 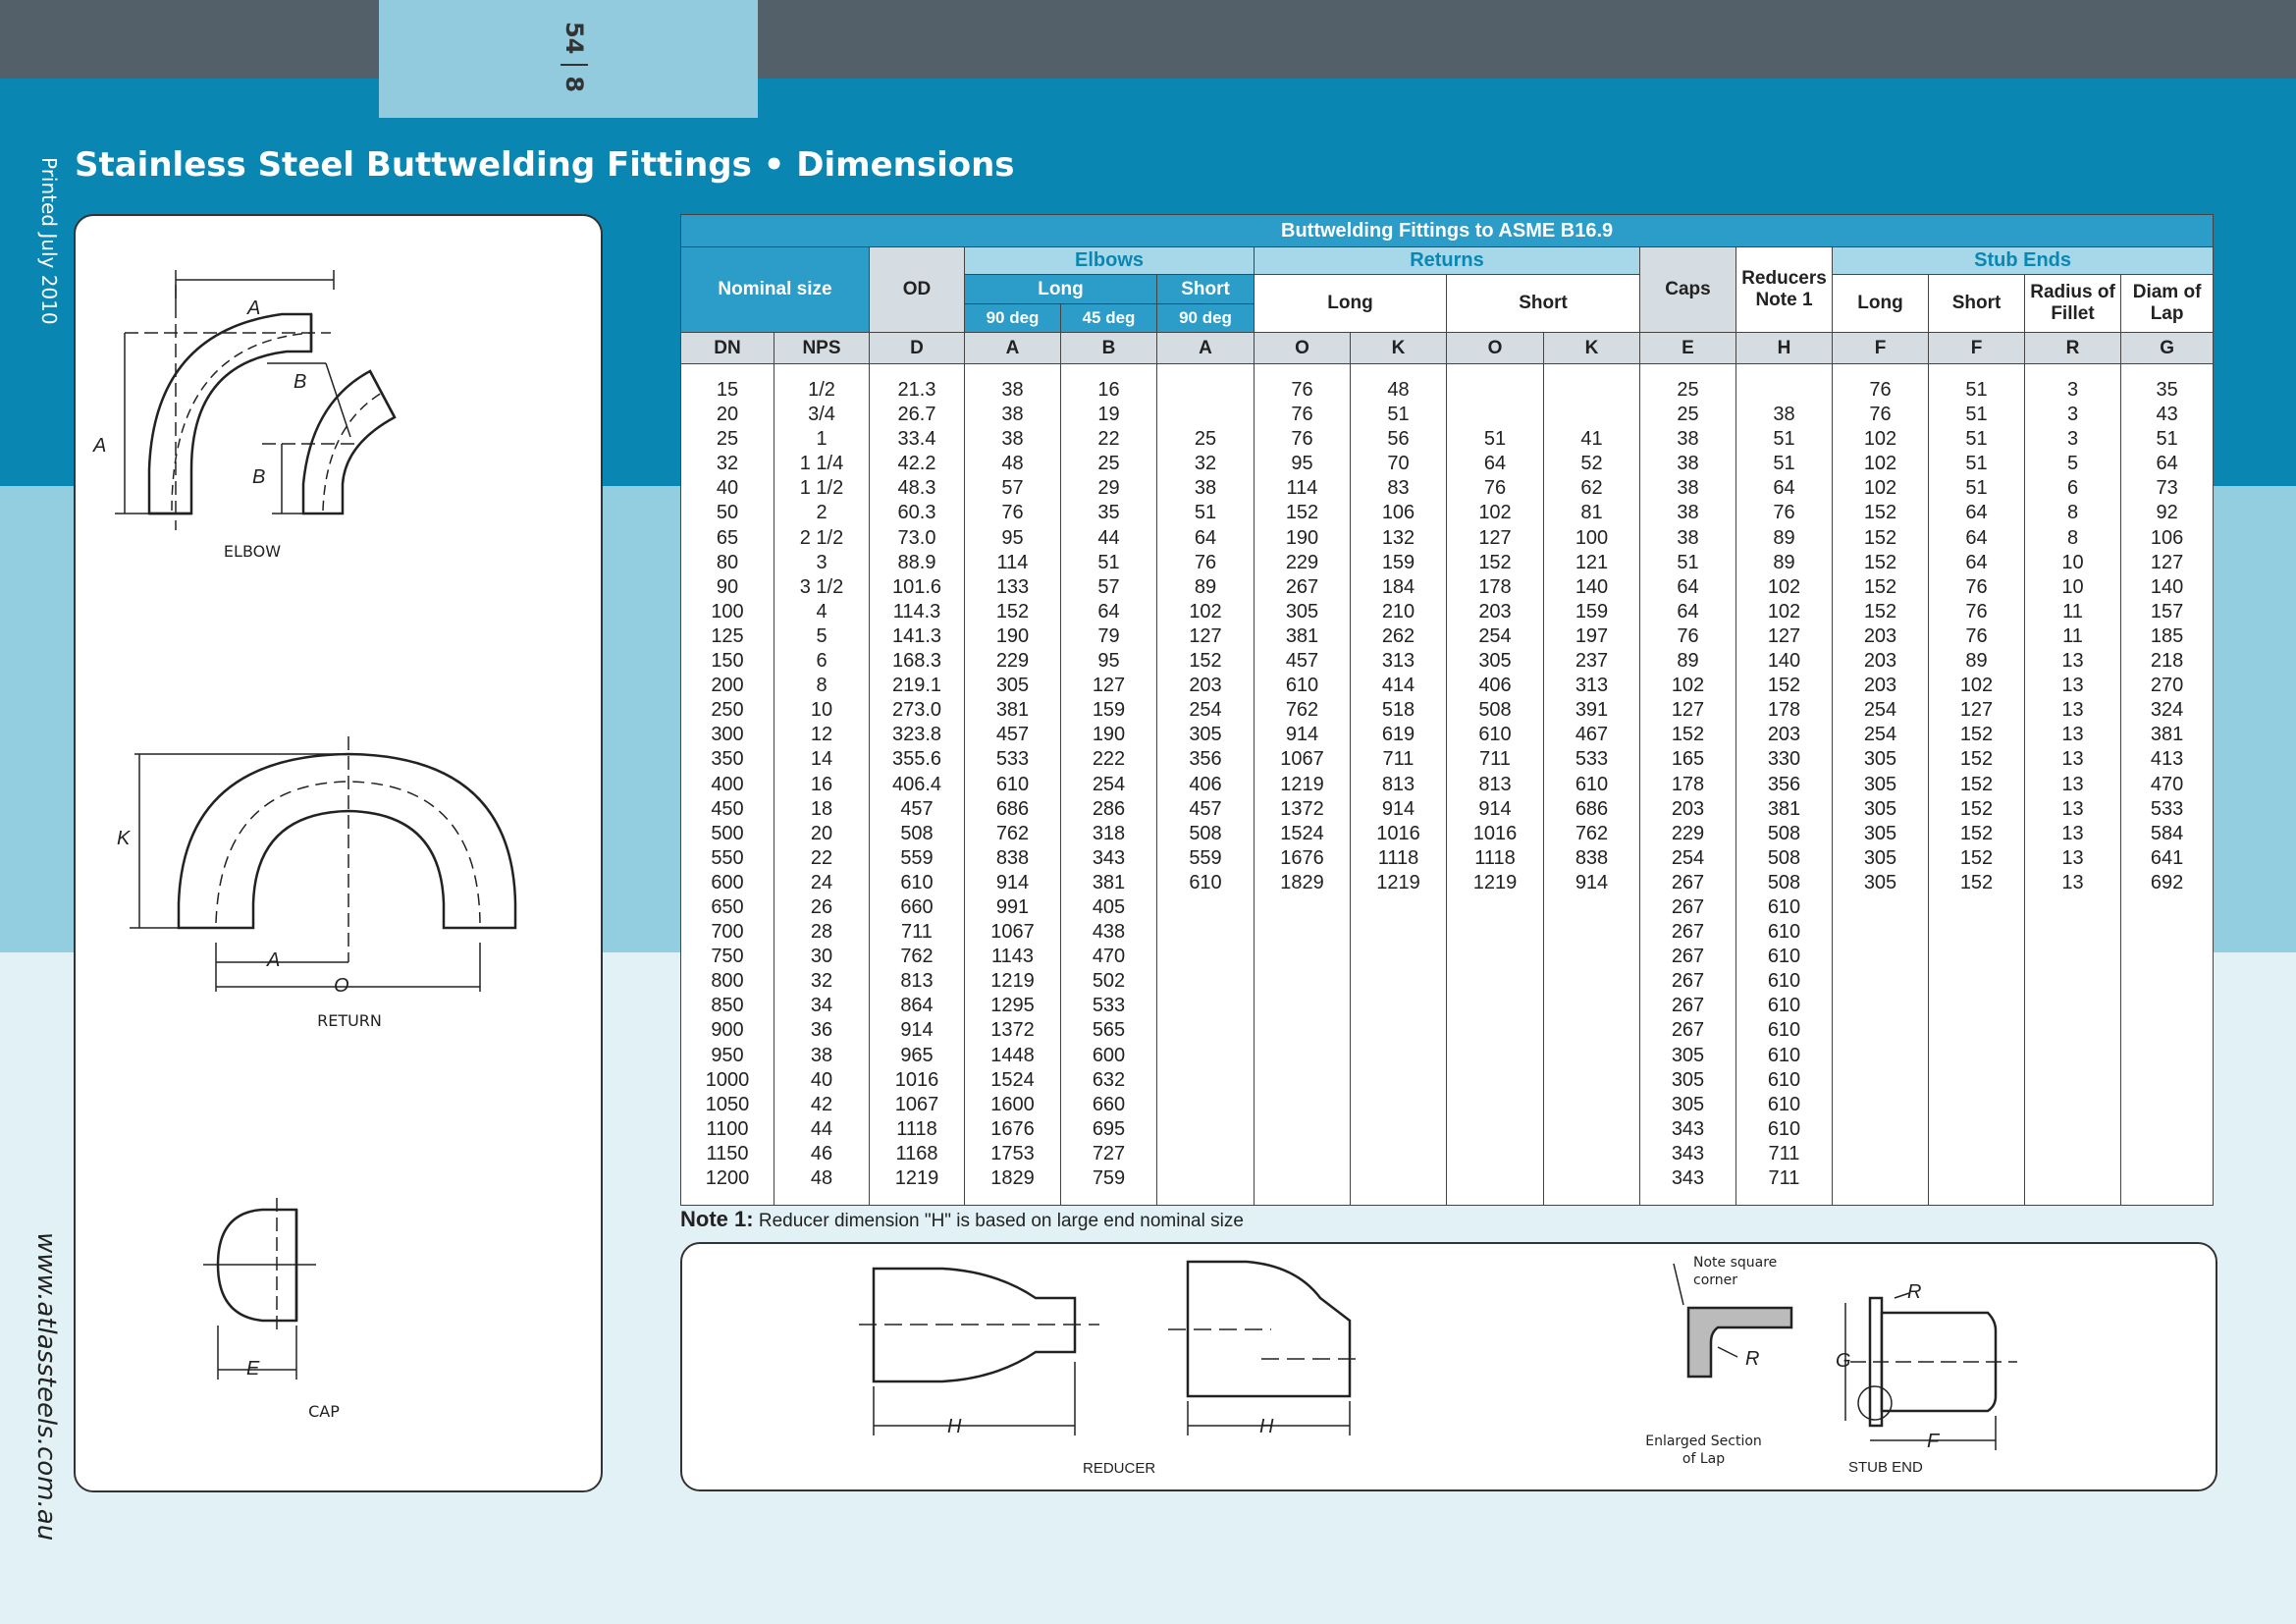 What do you see at coordinates (1012, 348) in the screenshot?
I see `letter-a-long: A` at bounding box center [1012, 348].